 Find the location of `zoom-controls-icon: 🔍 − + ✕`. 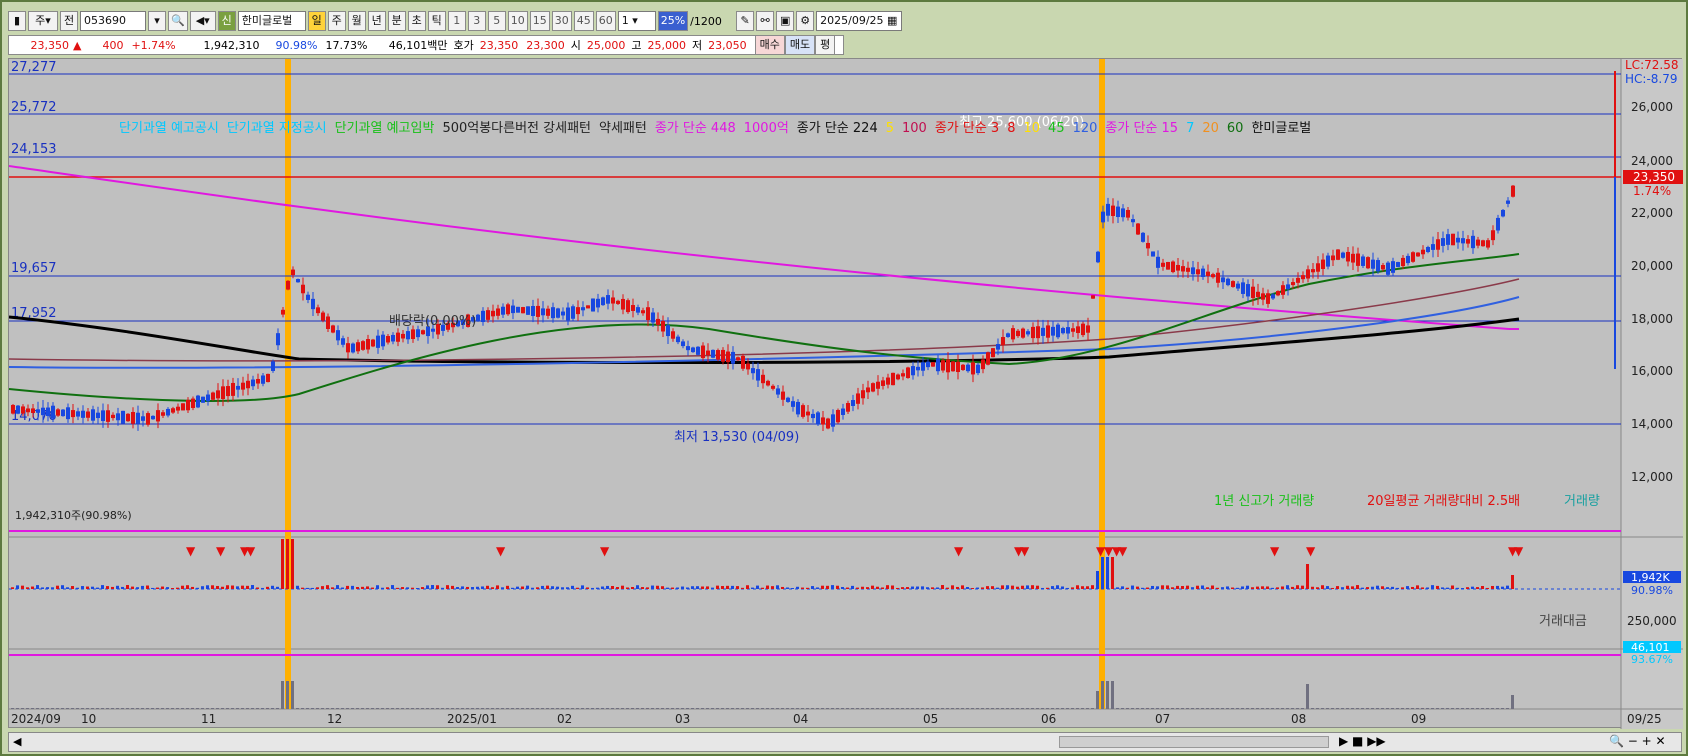

zoom-controls-icon: 🔍 − + ✕ is located at coordinates (1637, 741).